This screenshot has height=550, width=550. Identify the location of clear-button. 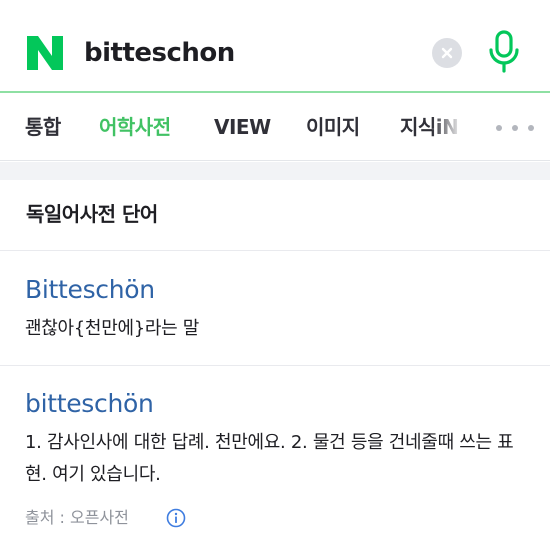
(447, 53).